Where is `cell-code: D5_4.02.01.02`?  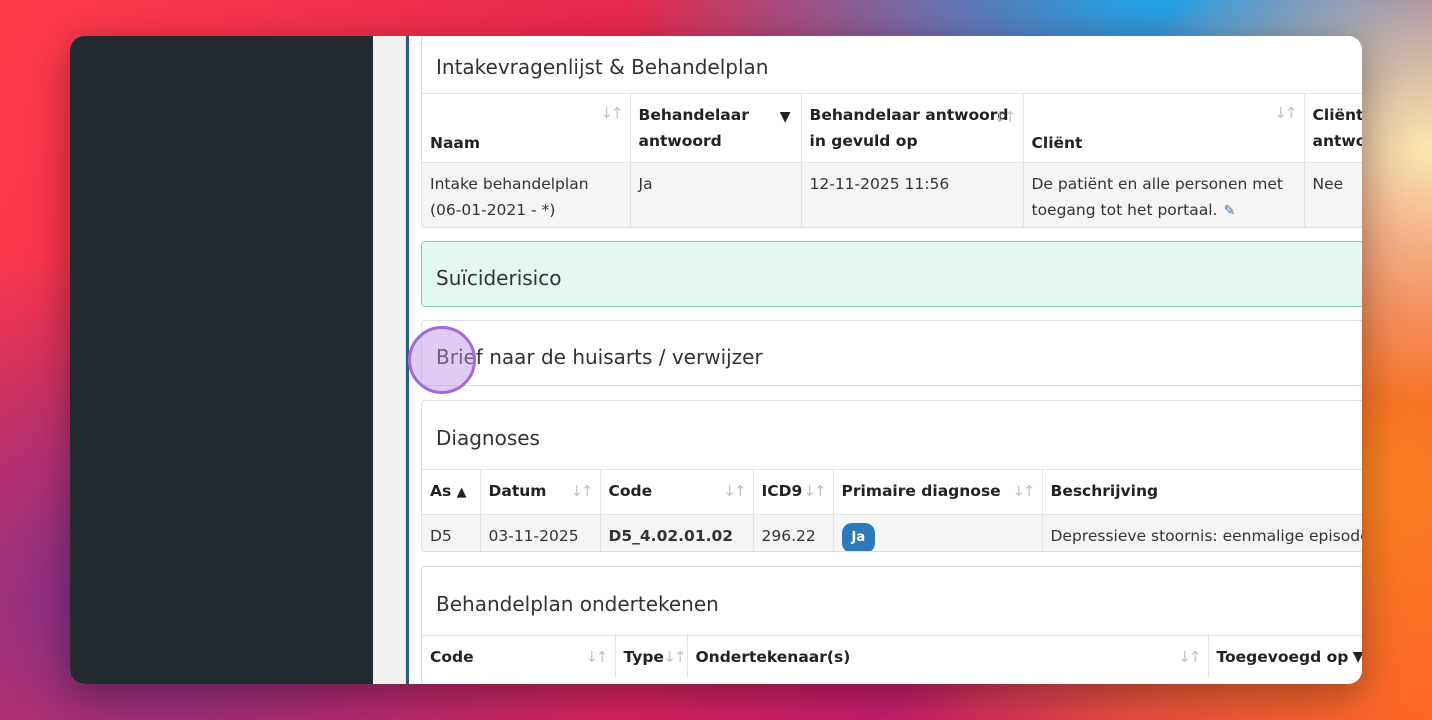 cell-code: D5_4.02.01.02 is located at coordinates (677, 532).